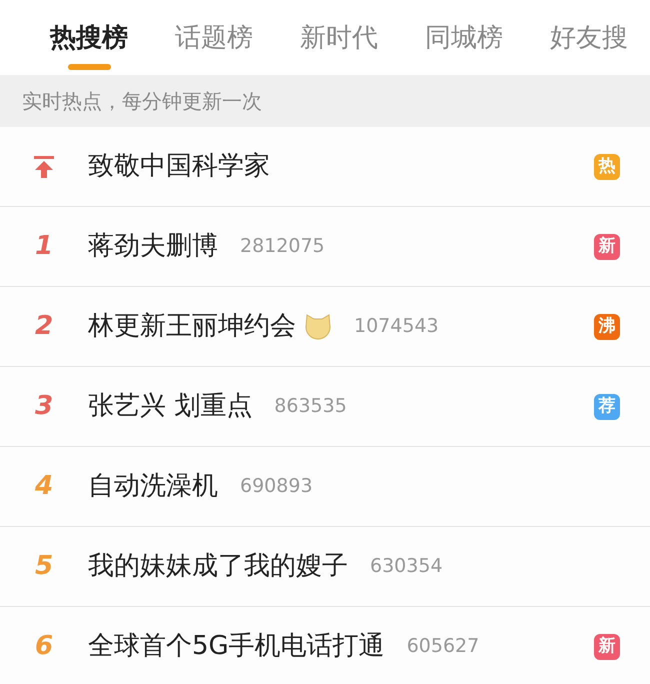 The width and height of the screenshot is (650, 684). Describe the element at coordinates (192, 326) in the screenshot. I see `topic-title: 林更新王丽坤约会` at that location.